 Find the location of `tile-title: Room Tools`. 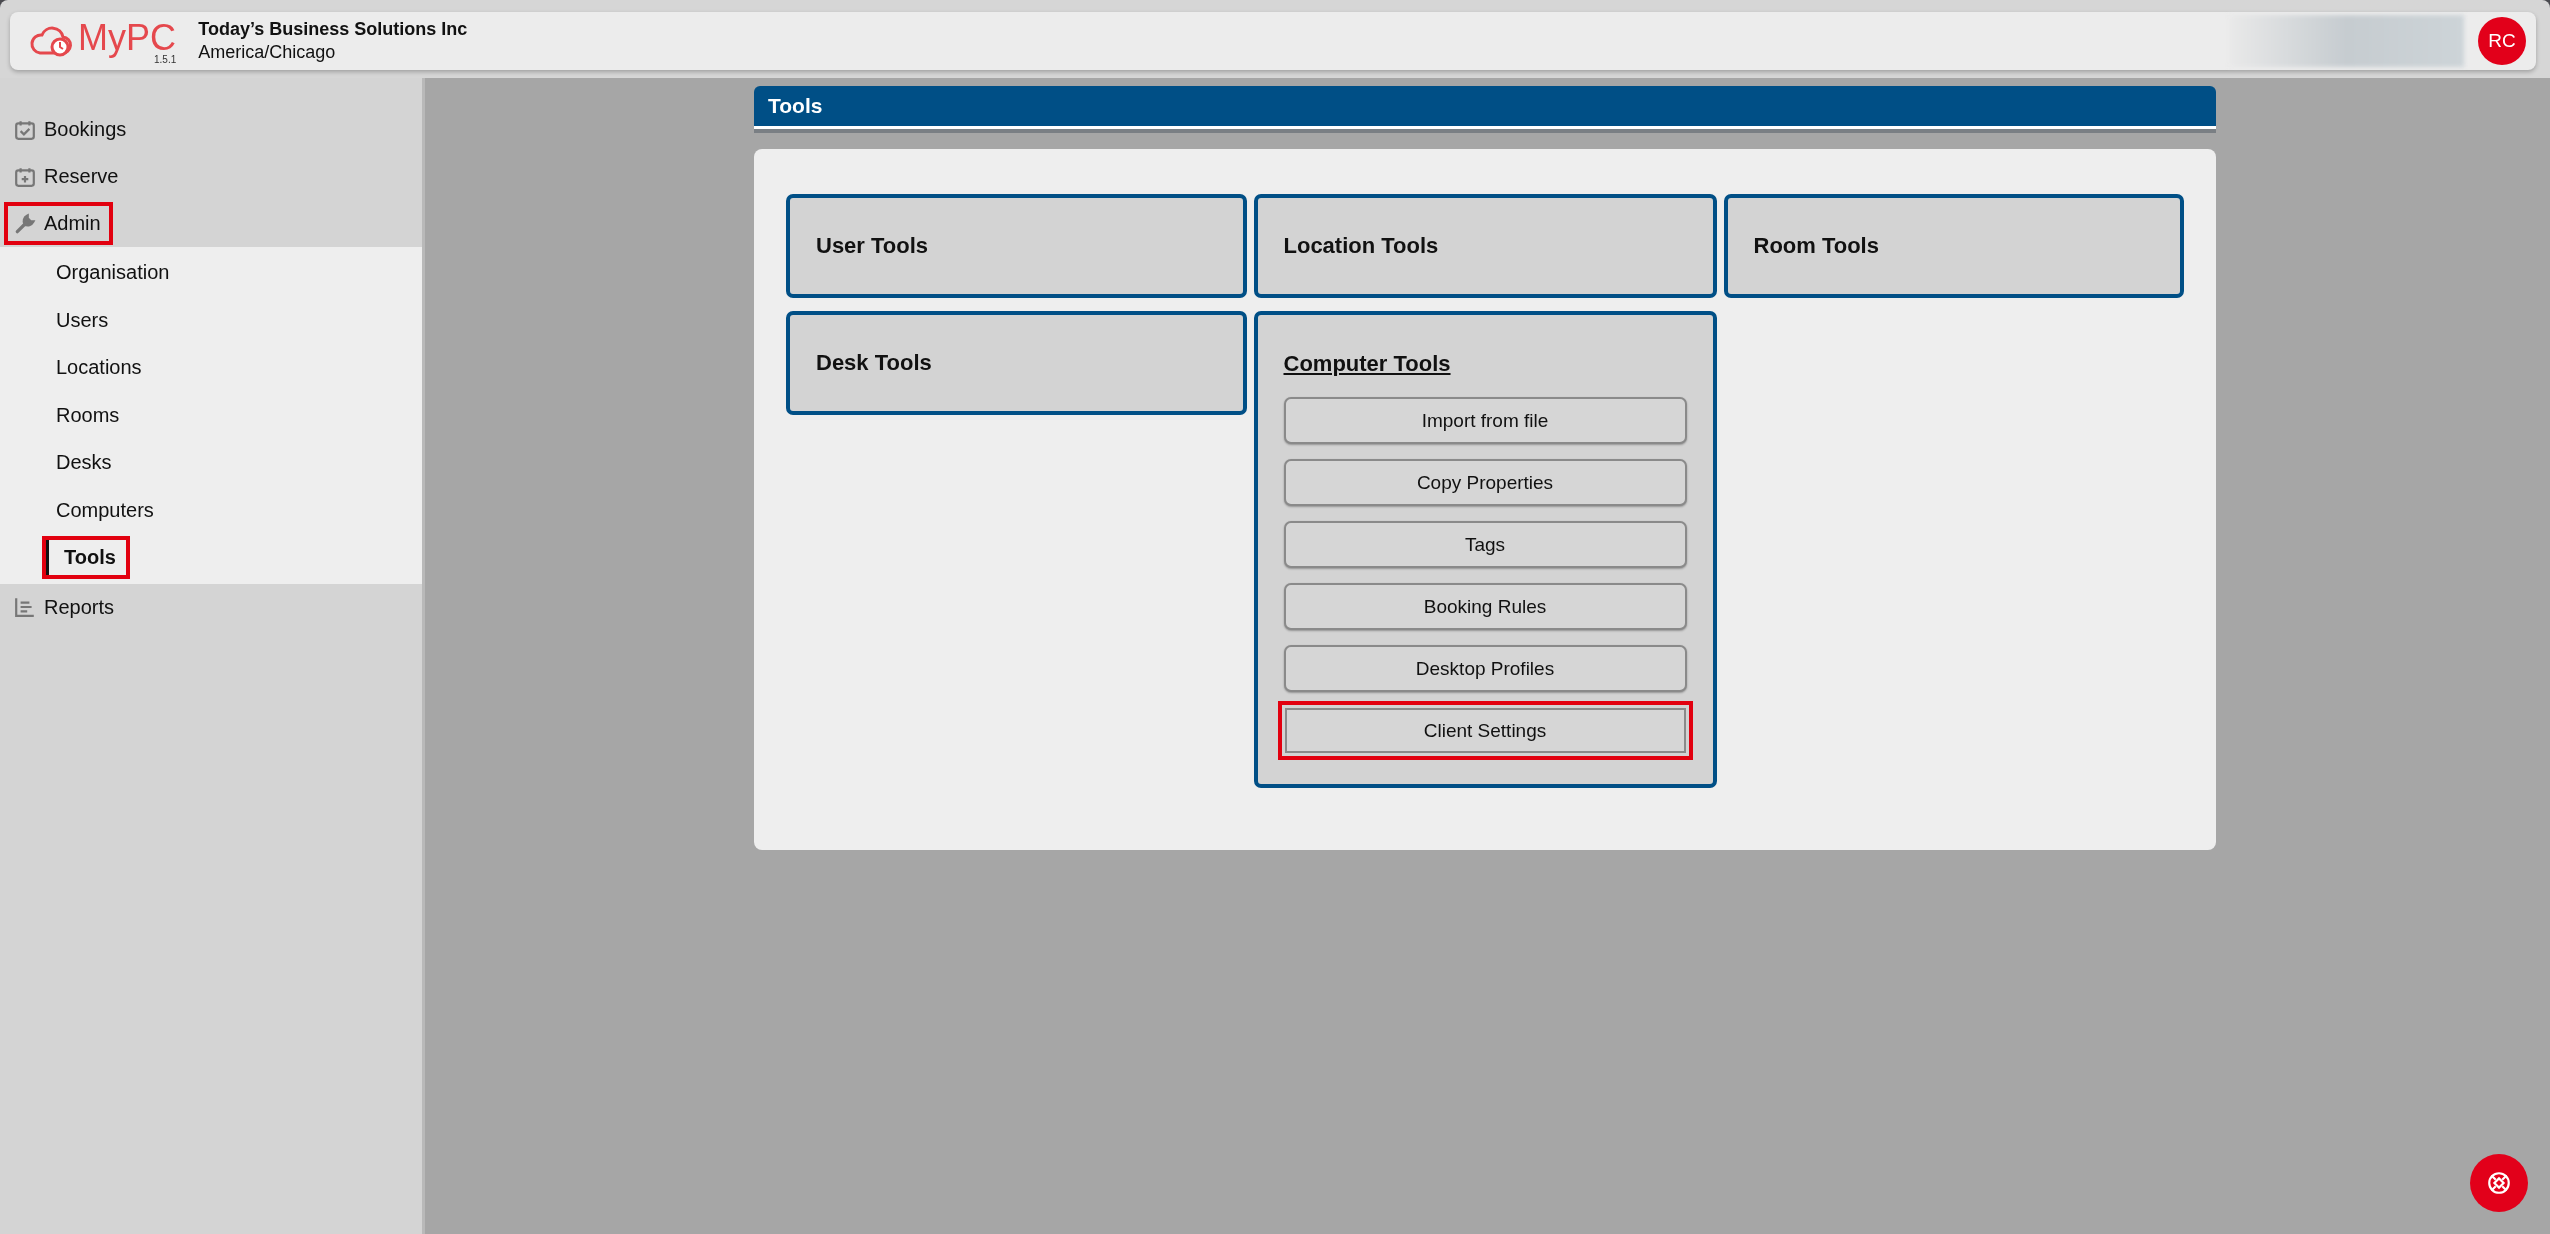

tile-title: Room Tools is located at coordinates (1816, 246).